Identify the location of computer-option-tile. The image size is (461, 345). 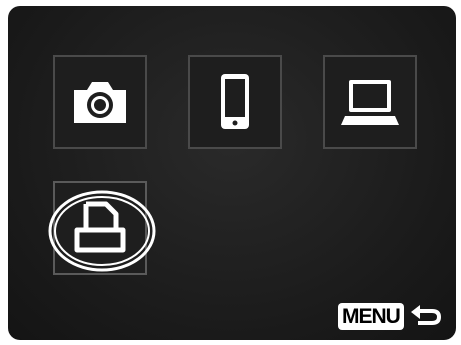
(370, 102).